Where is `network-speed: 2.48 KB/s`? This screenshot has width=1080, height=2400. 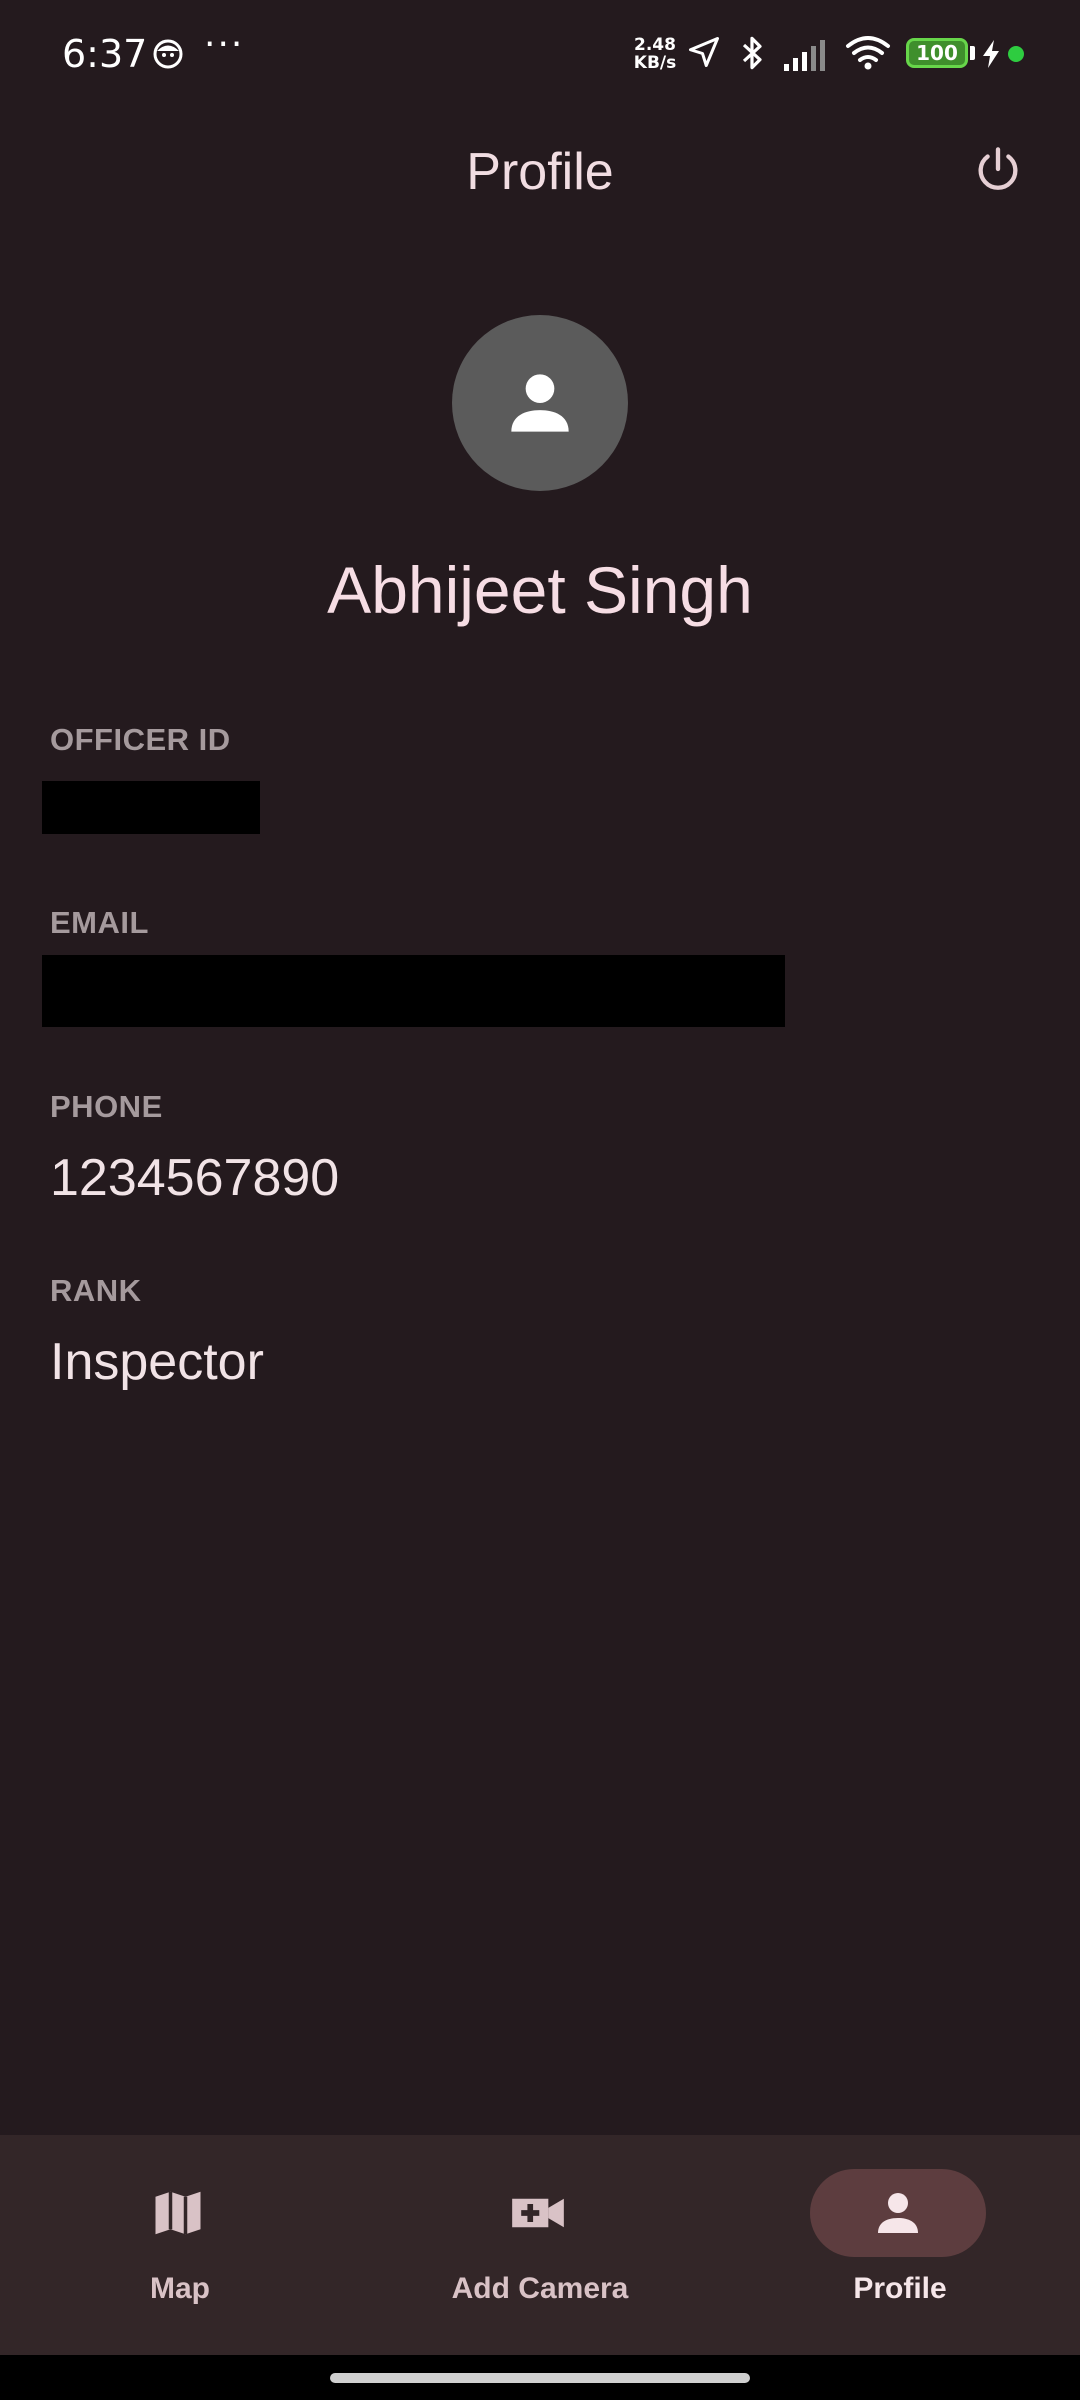 network-speed: 2.48 KB/s is located at coordinates (655, 54).